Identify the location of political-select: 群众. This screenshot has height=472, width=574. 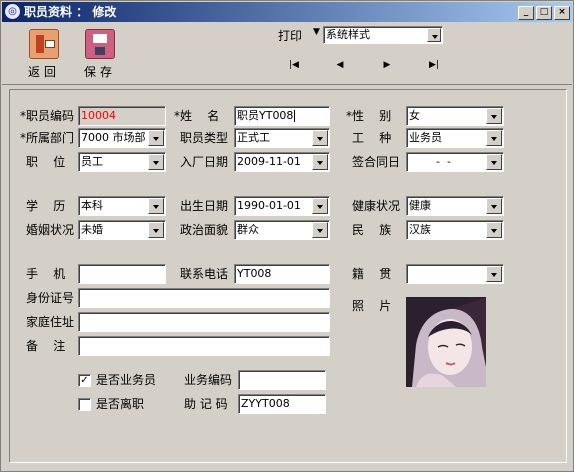
(282, 230).